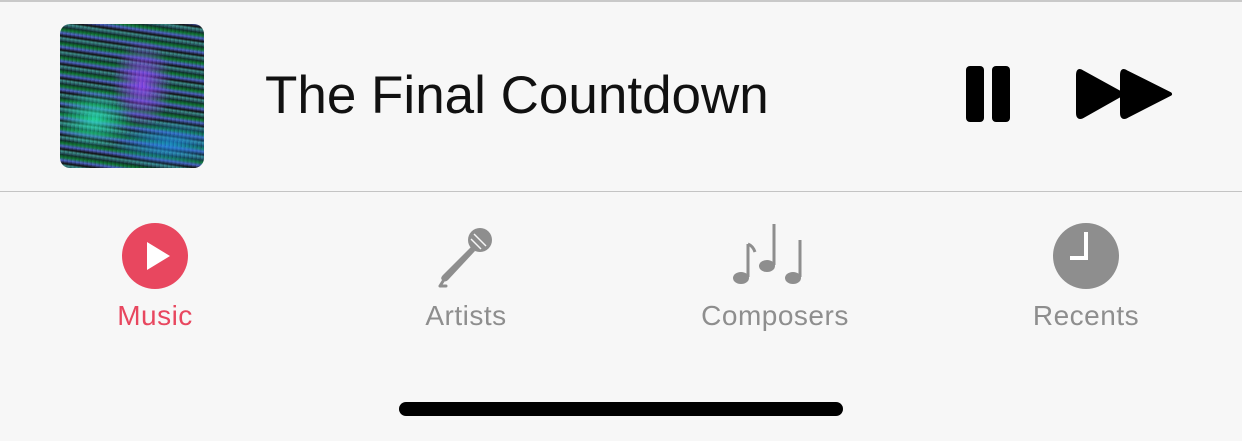 This screenshot has height=441, width=1242. What do you see at coordinates (775, 315) in the screenshot?
I see `tab-composers-label: Composers` at bounding box center [775, 315].